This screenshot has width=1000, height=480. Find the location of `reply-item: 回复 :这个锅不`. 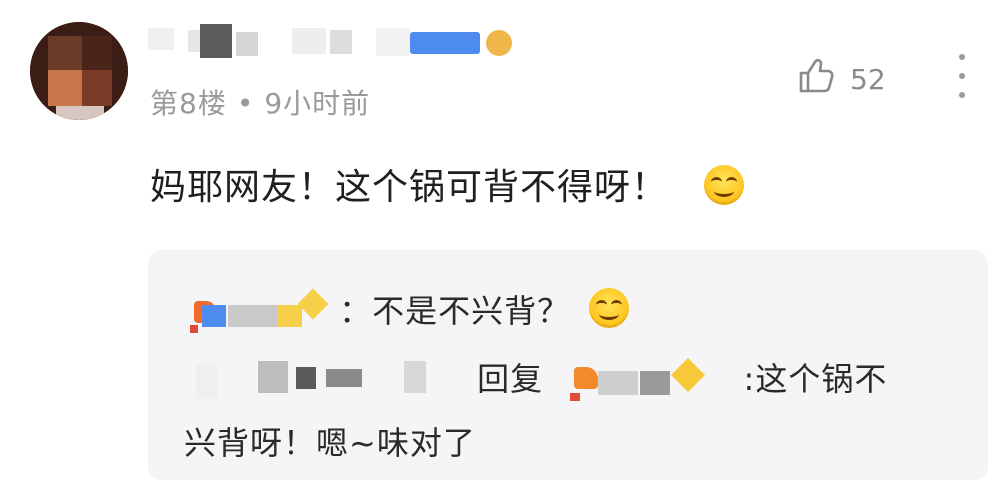

reply-item: 回复 :这个锅不 is located at coordinates (541, 379).